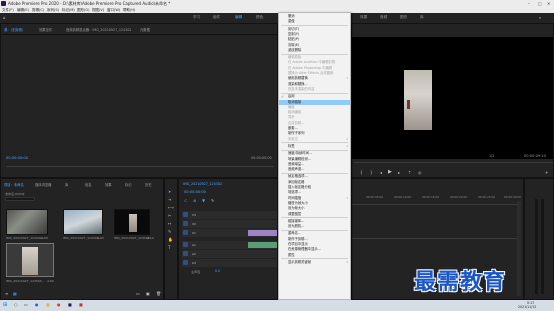 Image resolution: width=554 pixels, height=311 pixels. Describe the element at coordinates (527, 307) in the screenshot. I see `clock-date: 2021/11/12` at that location.